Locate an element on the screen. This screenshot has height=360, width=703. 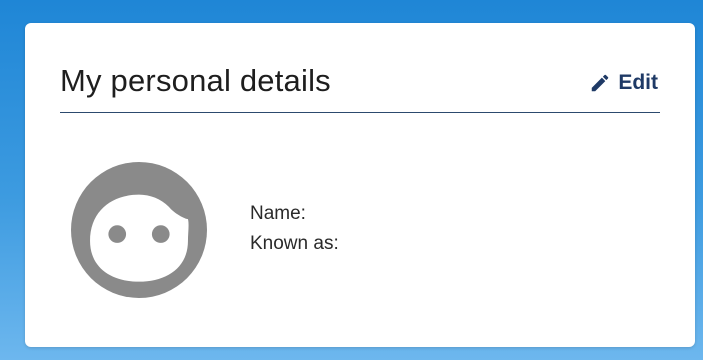
card-title: My personal details is located at coordinates (195, 80).